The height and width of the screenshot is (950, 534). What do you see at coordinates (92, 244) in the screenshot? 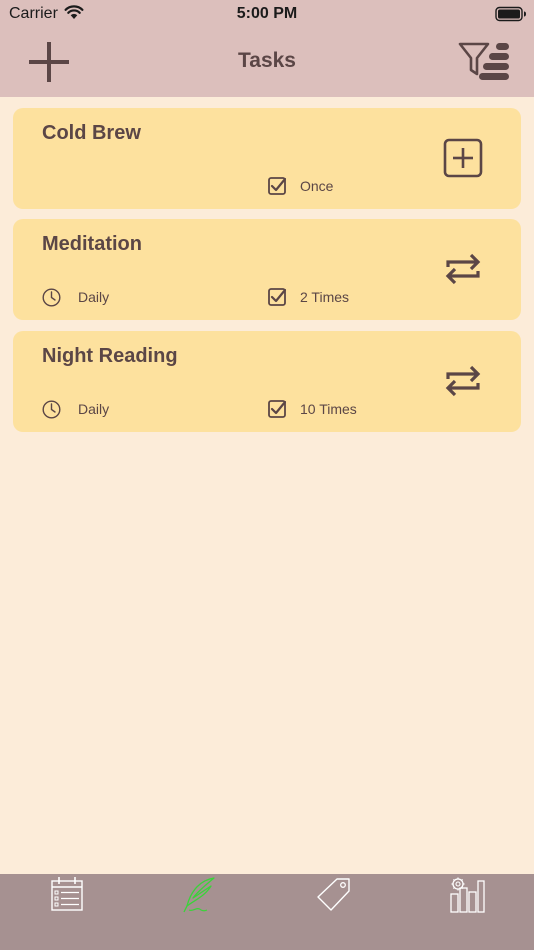
I see `task-title: Meditation` at bounding box center [92, 244].